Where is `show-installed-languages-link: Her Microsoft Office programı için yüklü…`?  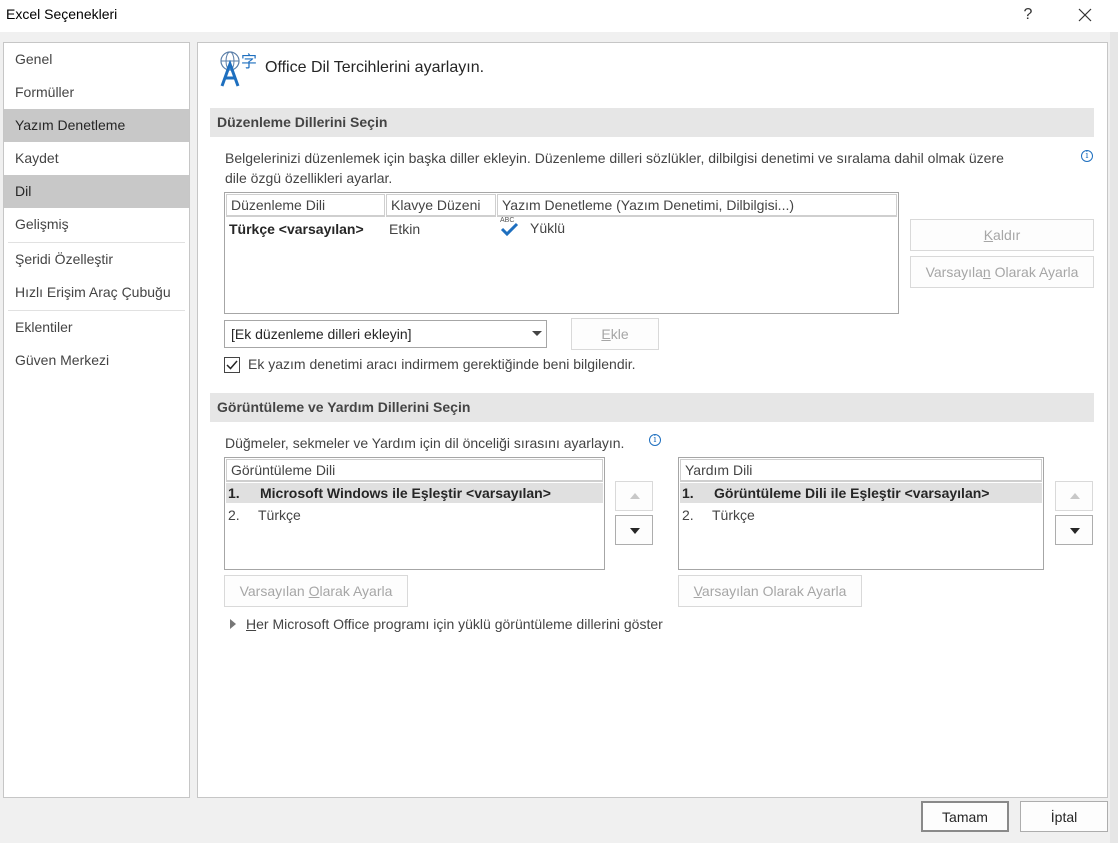
show-installed-languages-link: Her Microsoft Office programı için yüklü… is located at coordinates (454, 624).